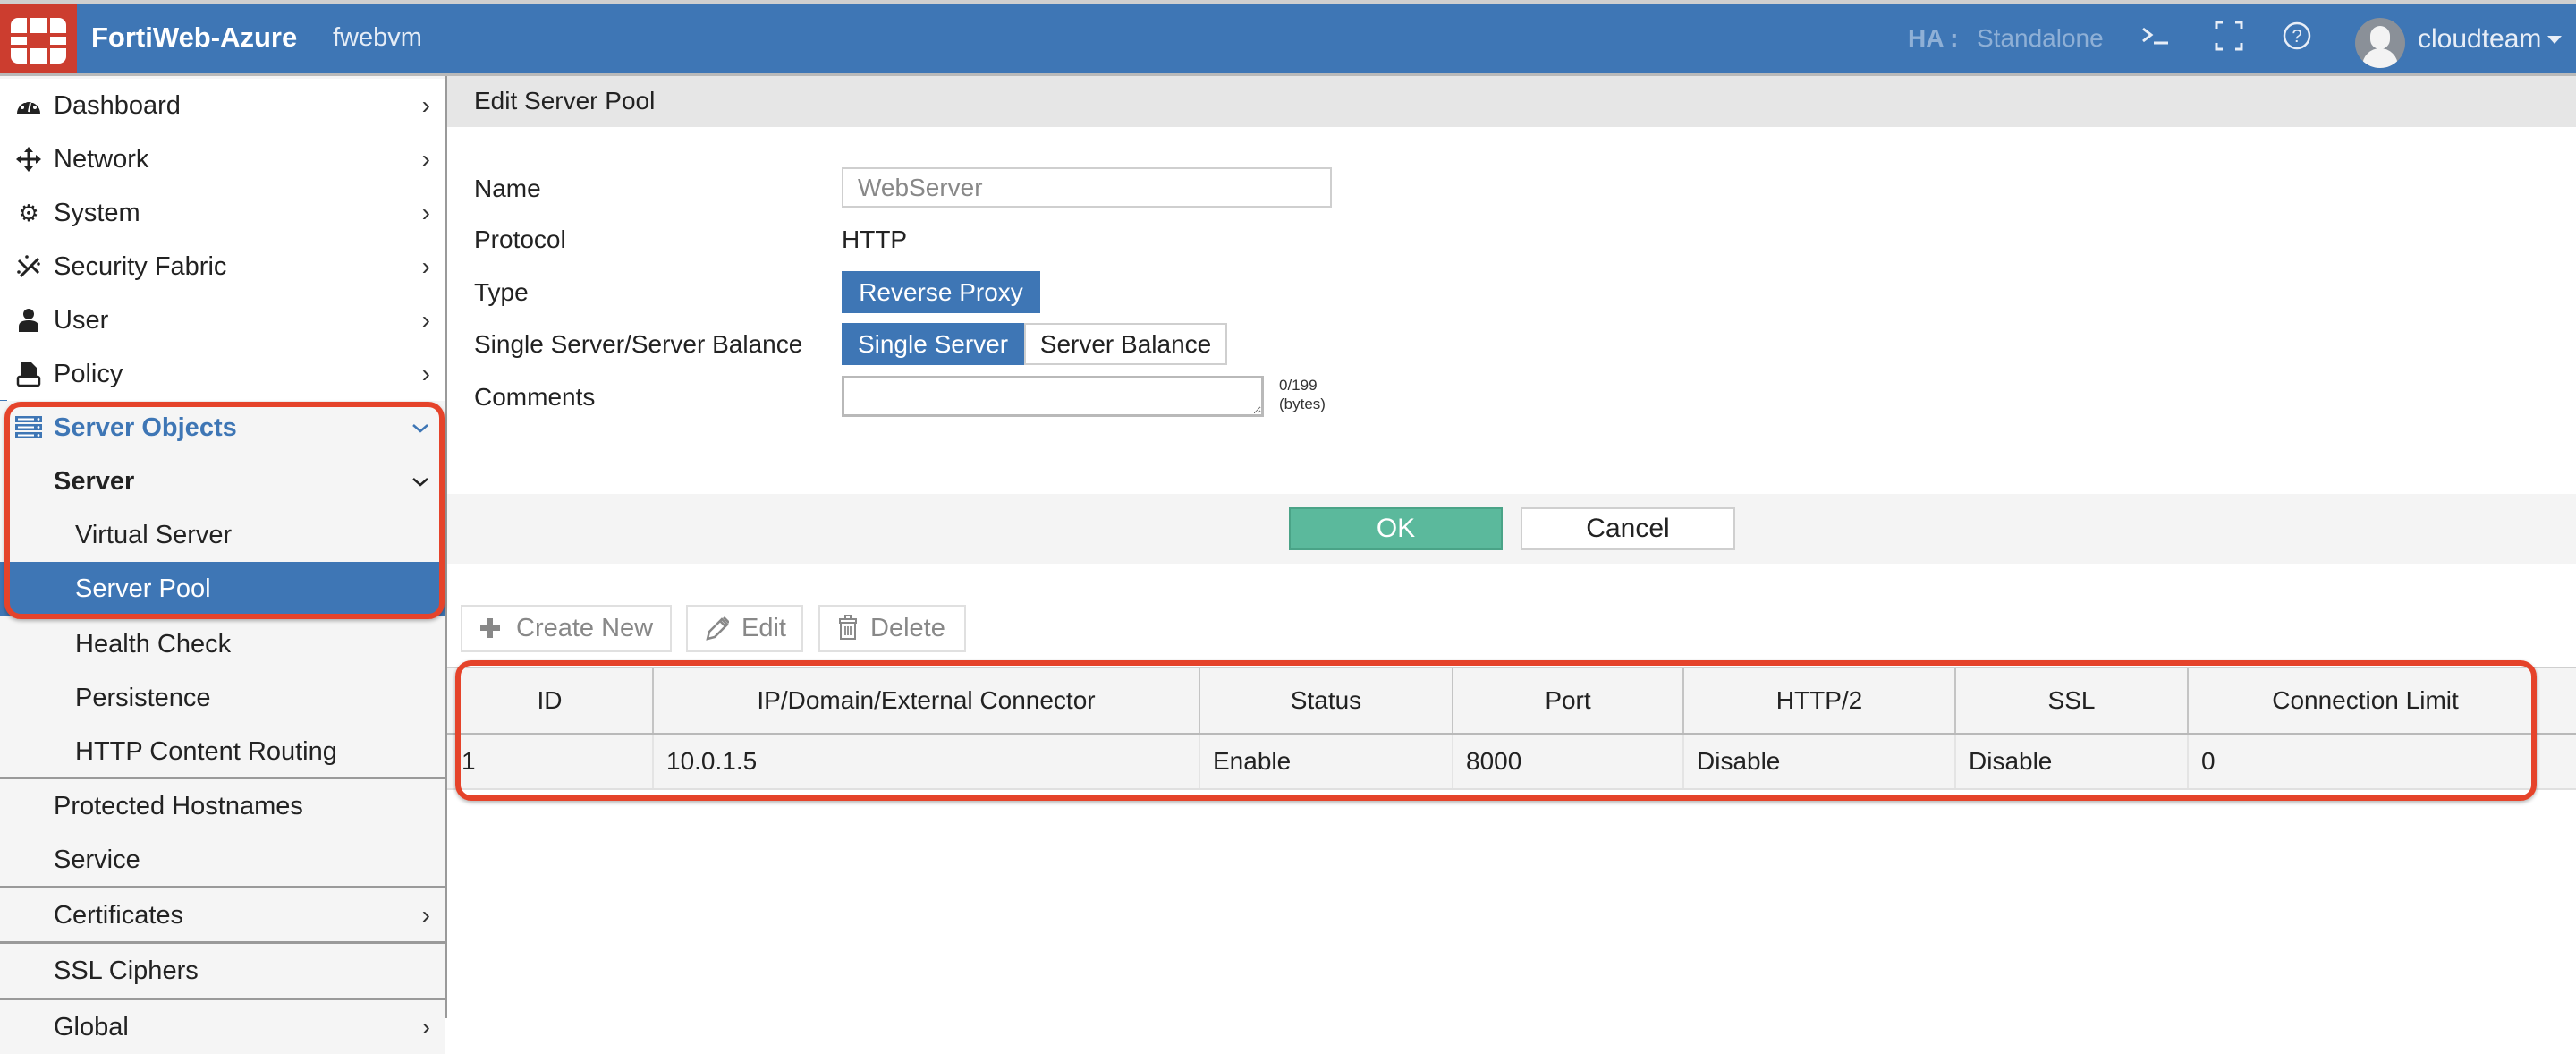 The width and height of the screenshot is (2576, 1054). I want to click on sidebar-item-certificates: Certificates ›, so click(222, 914).